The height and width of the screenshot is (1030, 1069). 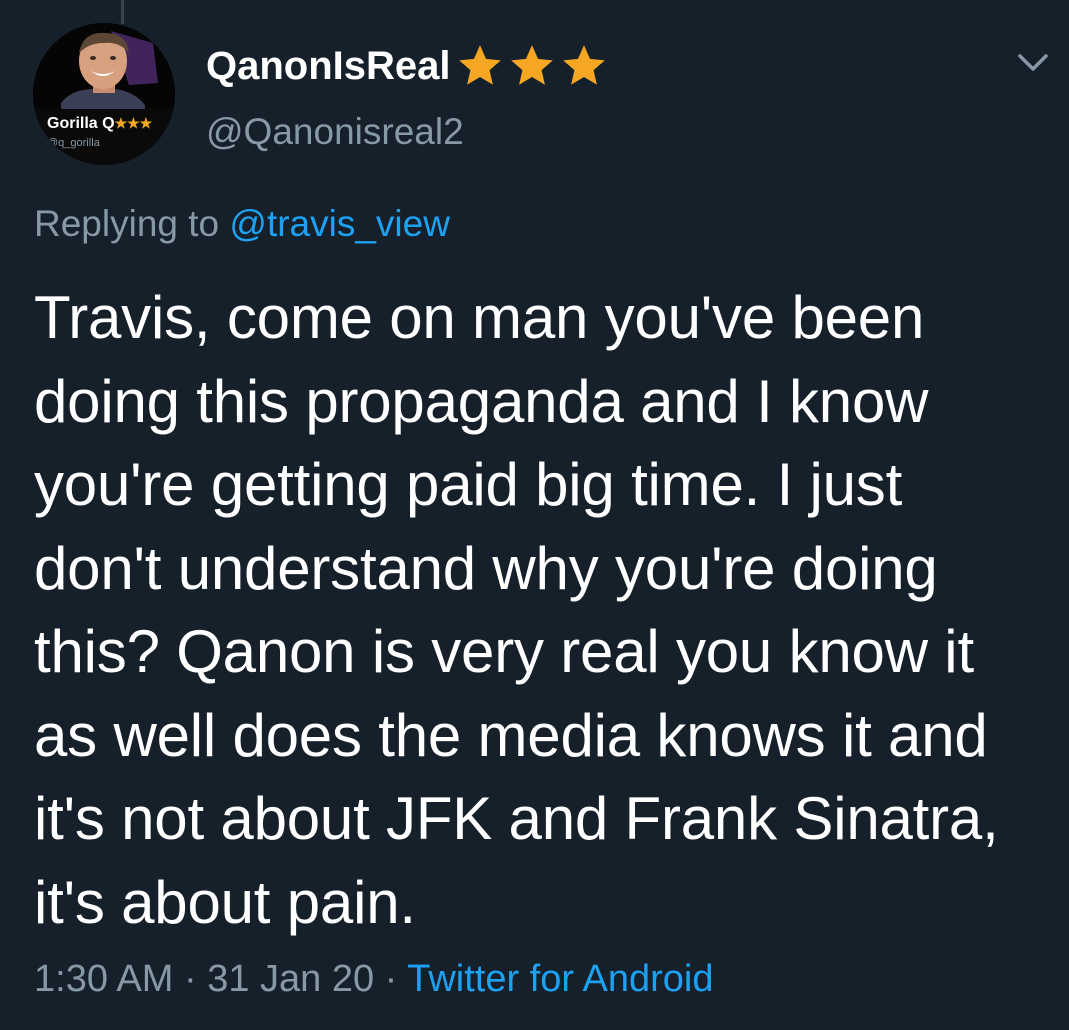 What do you see at coordinates (104, 94) in the screenshot?
I see `avatar: Gorilla Q★★★ @q_gorilla` at bounding box center [104, 94].